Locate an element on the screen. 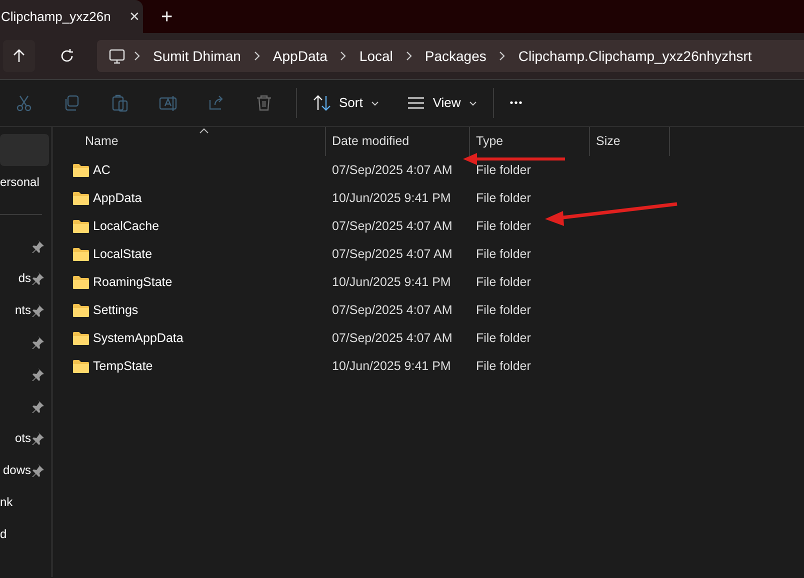 The height and width of the screenshot is (578, 804). column-header: Date modified is located at coordinates (398, 141).